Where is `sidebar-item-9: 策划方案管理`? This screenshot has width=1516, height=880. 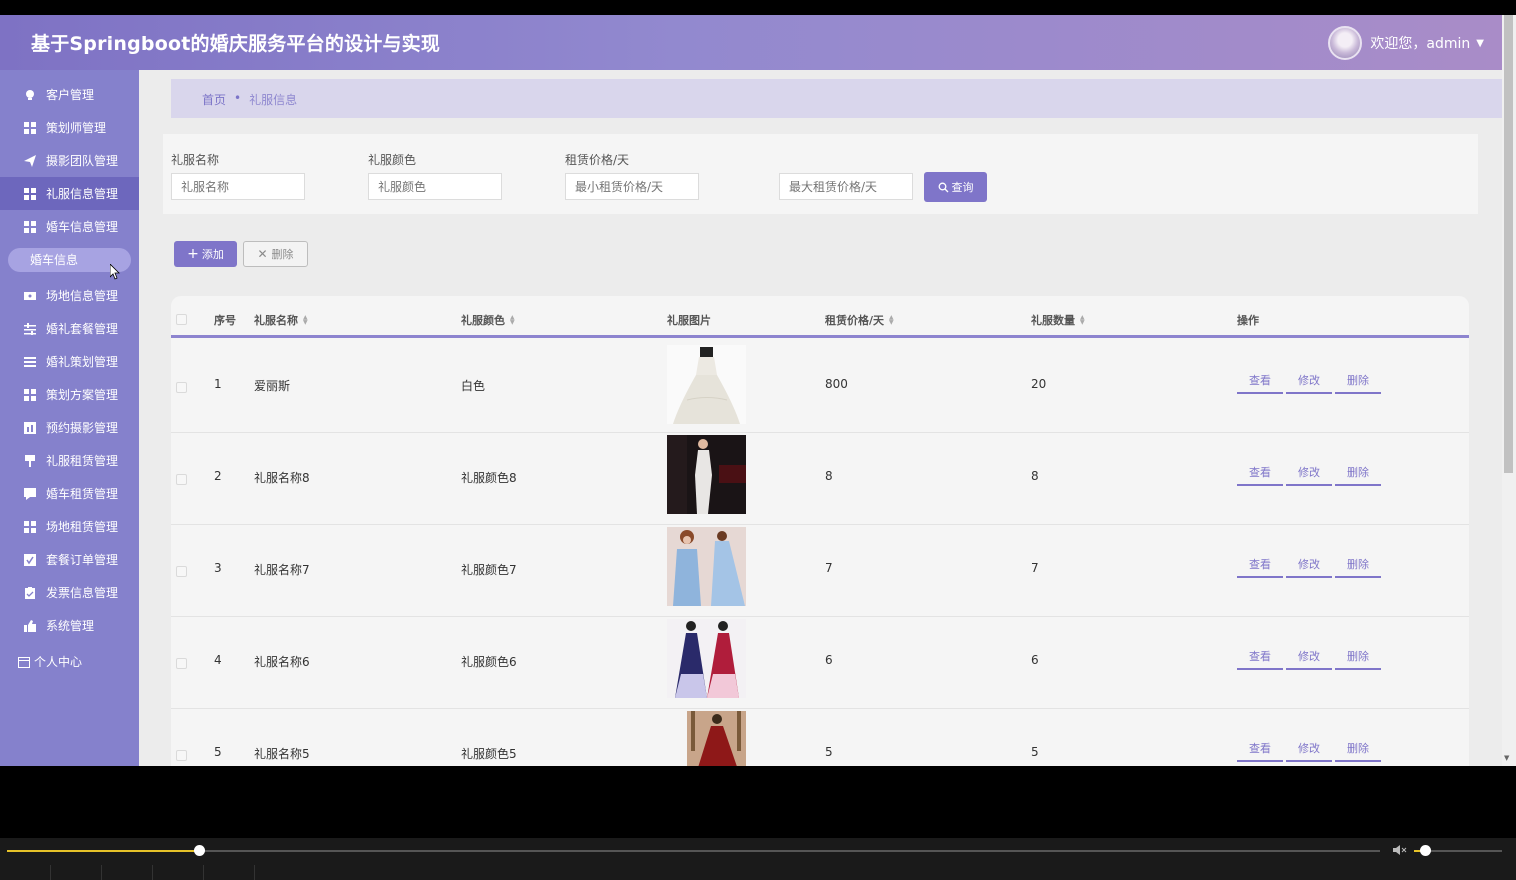 sidebar-item-9: 策划方案管理 is located at coordinates (69, 394).